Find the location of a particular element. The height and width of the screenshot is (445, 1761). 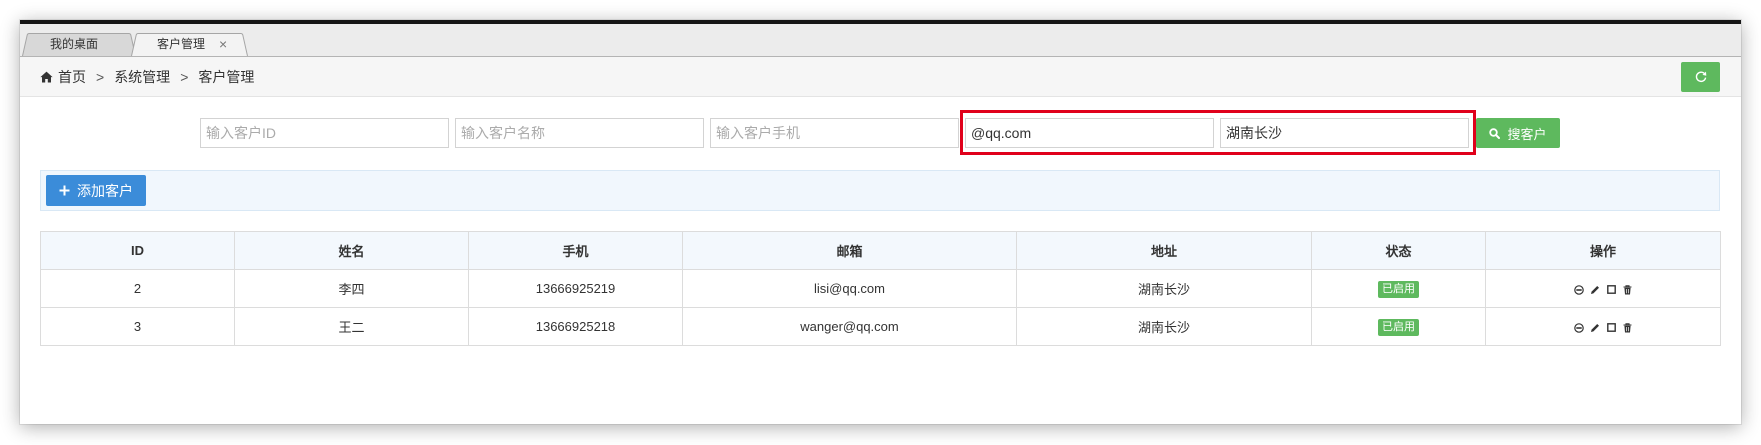

column-header-phone: 手机 is located at coordinates (575, 250).